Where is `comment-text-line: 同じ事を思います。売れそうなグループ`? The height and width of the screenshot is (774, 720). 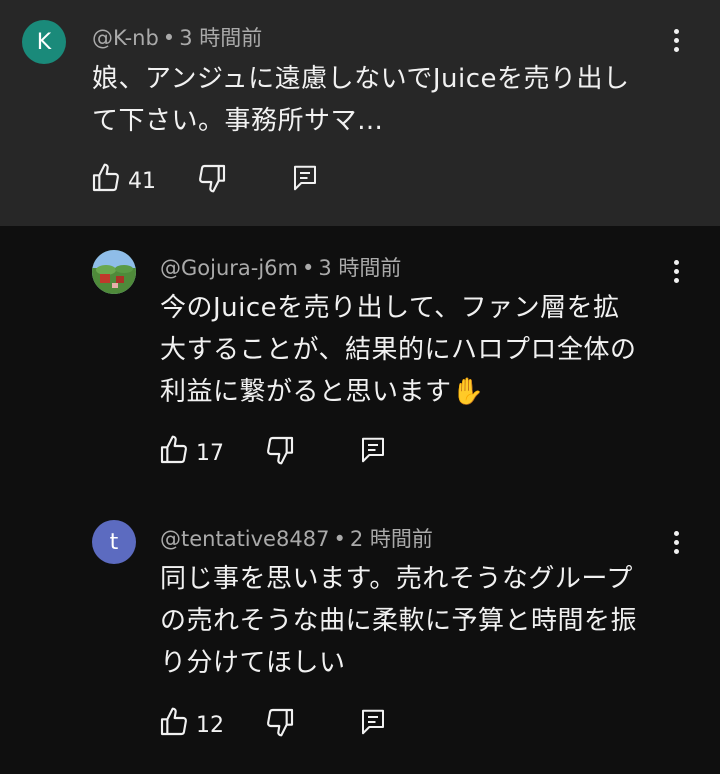
comment-text-line: 同じ事を思います。売れそうなグループ is located at coordinates (396, 579).